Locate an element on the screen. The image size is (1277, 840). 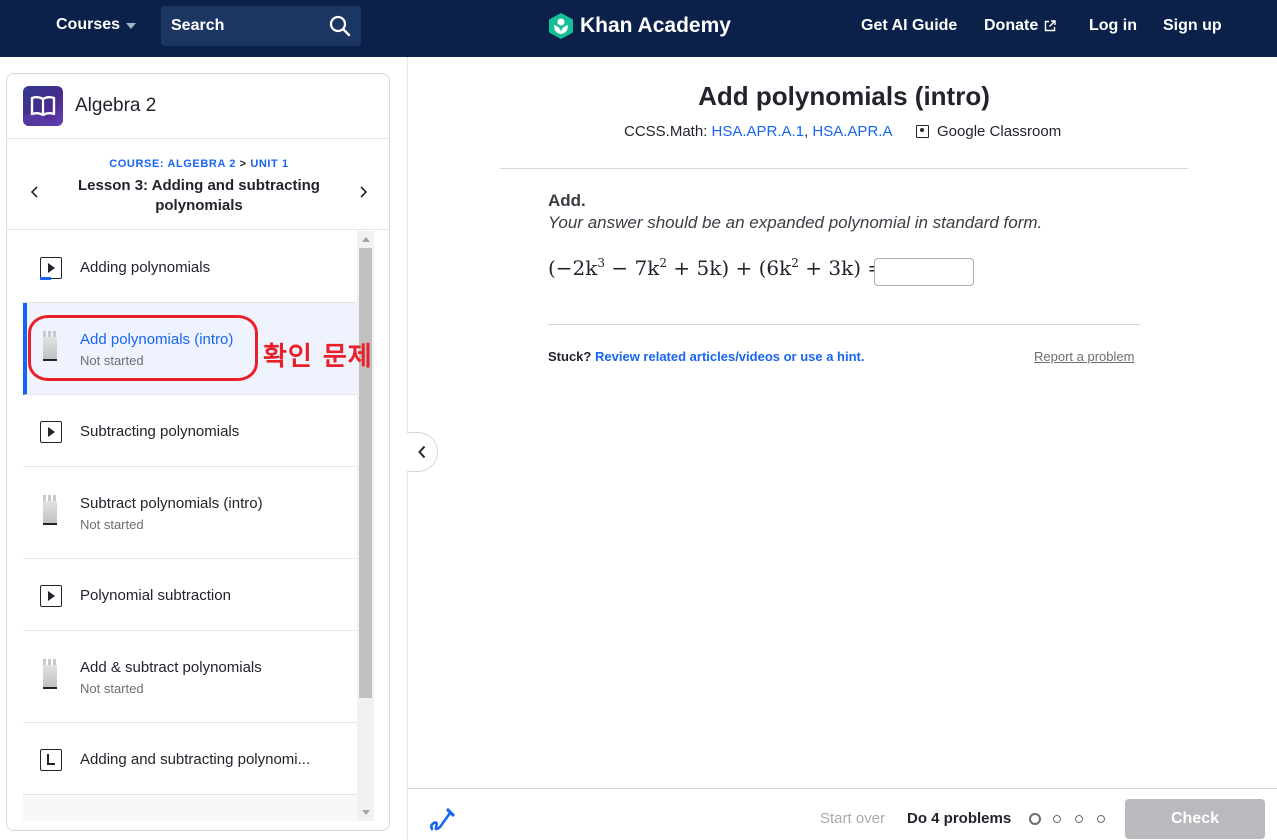
expr-part: (−2k is located at coordinates (573, 268).